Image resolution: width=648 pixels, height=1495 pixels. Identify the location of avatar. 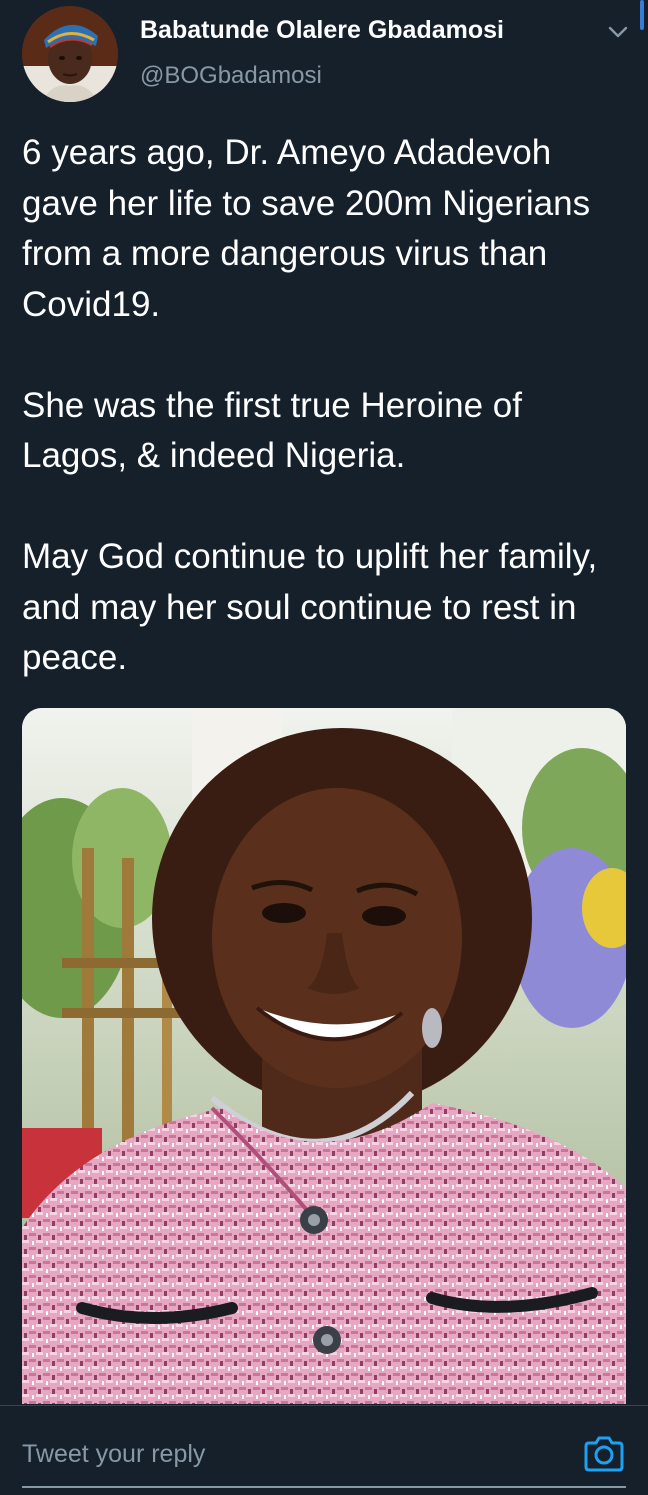
(70, 54).